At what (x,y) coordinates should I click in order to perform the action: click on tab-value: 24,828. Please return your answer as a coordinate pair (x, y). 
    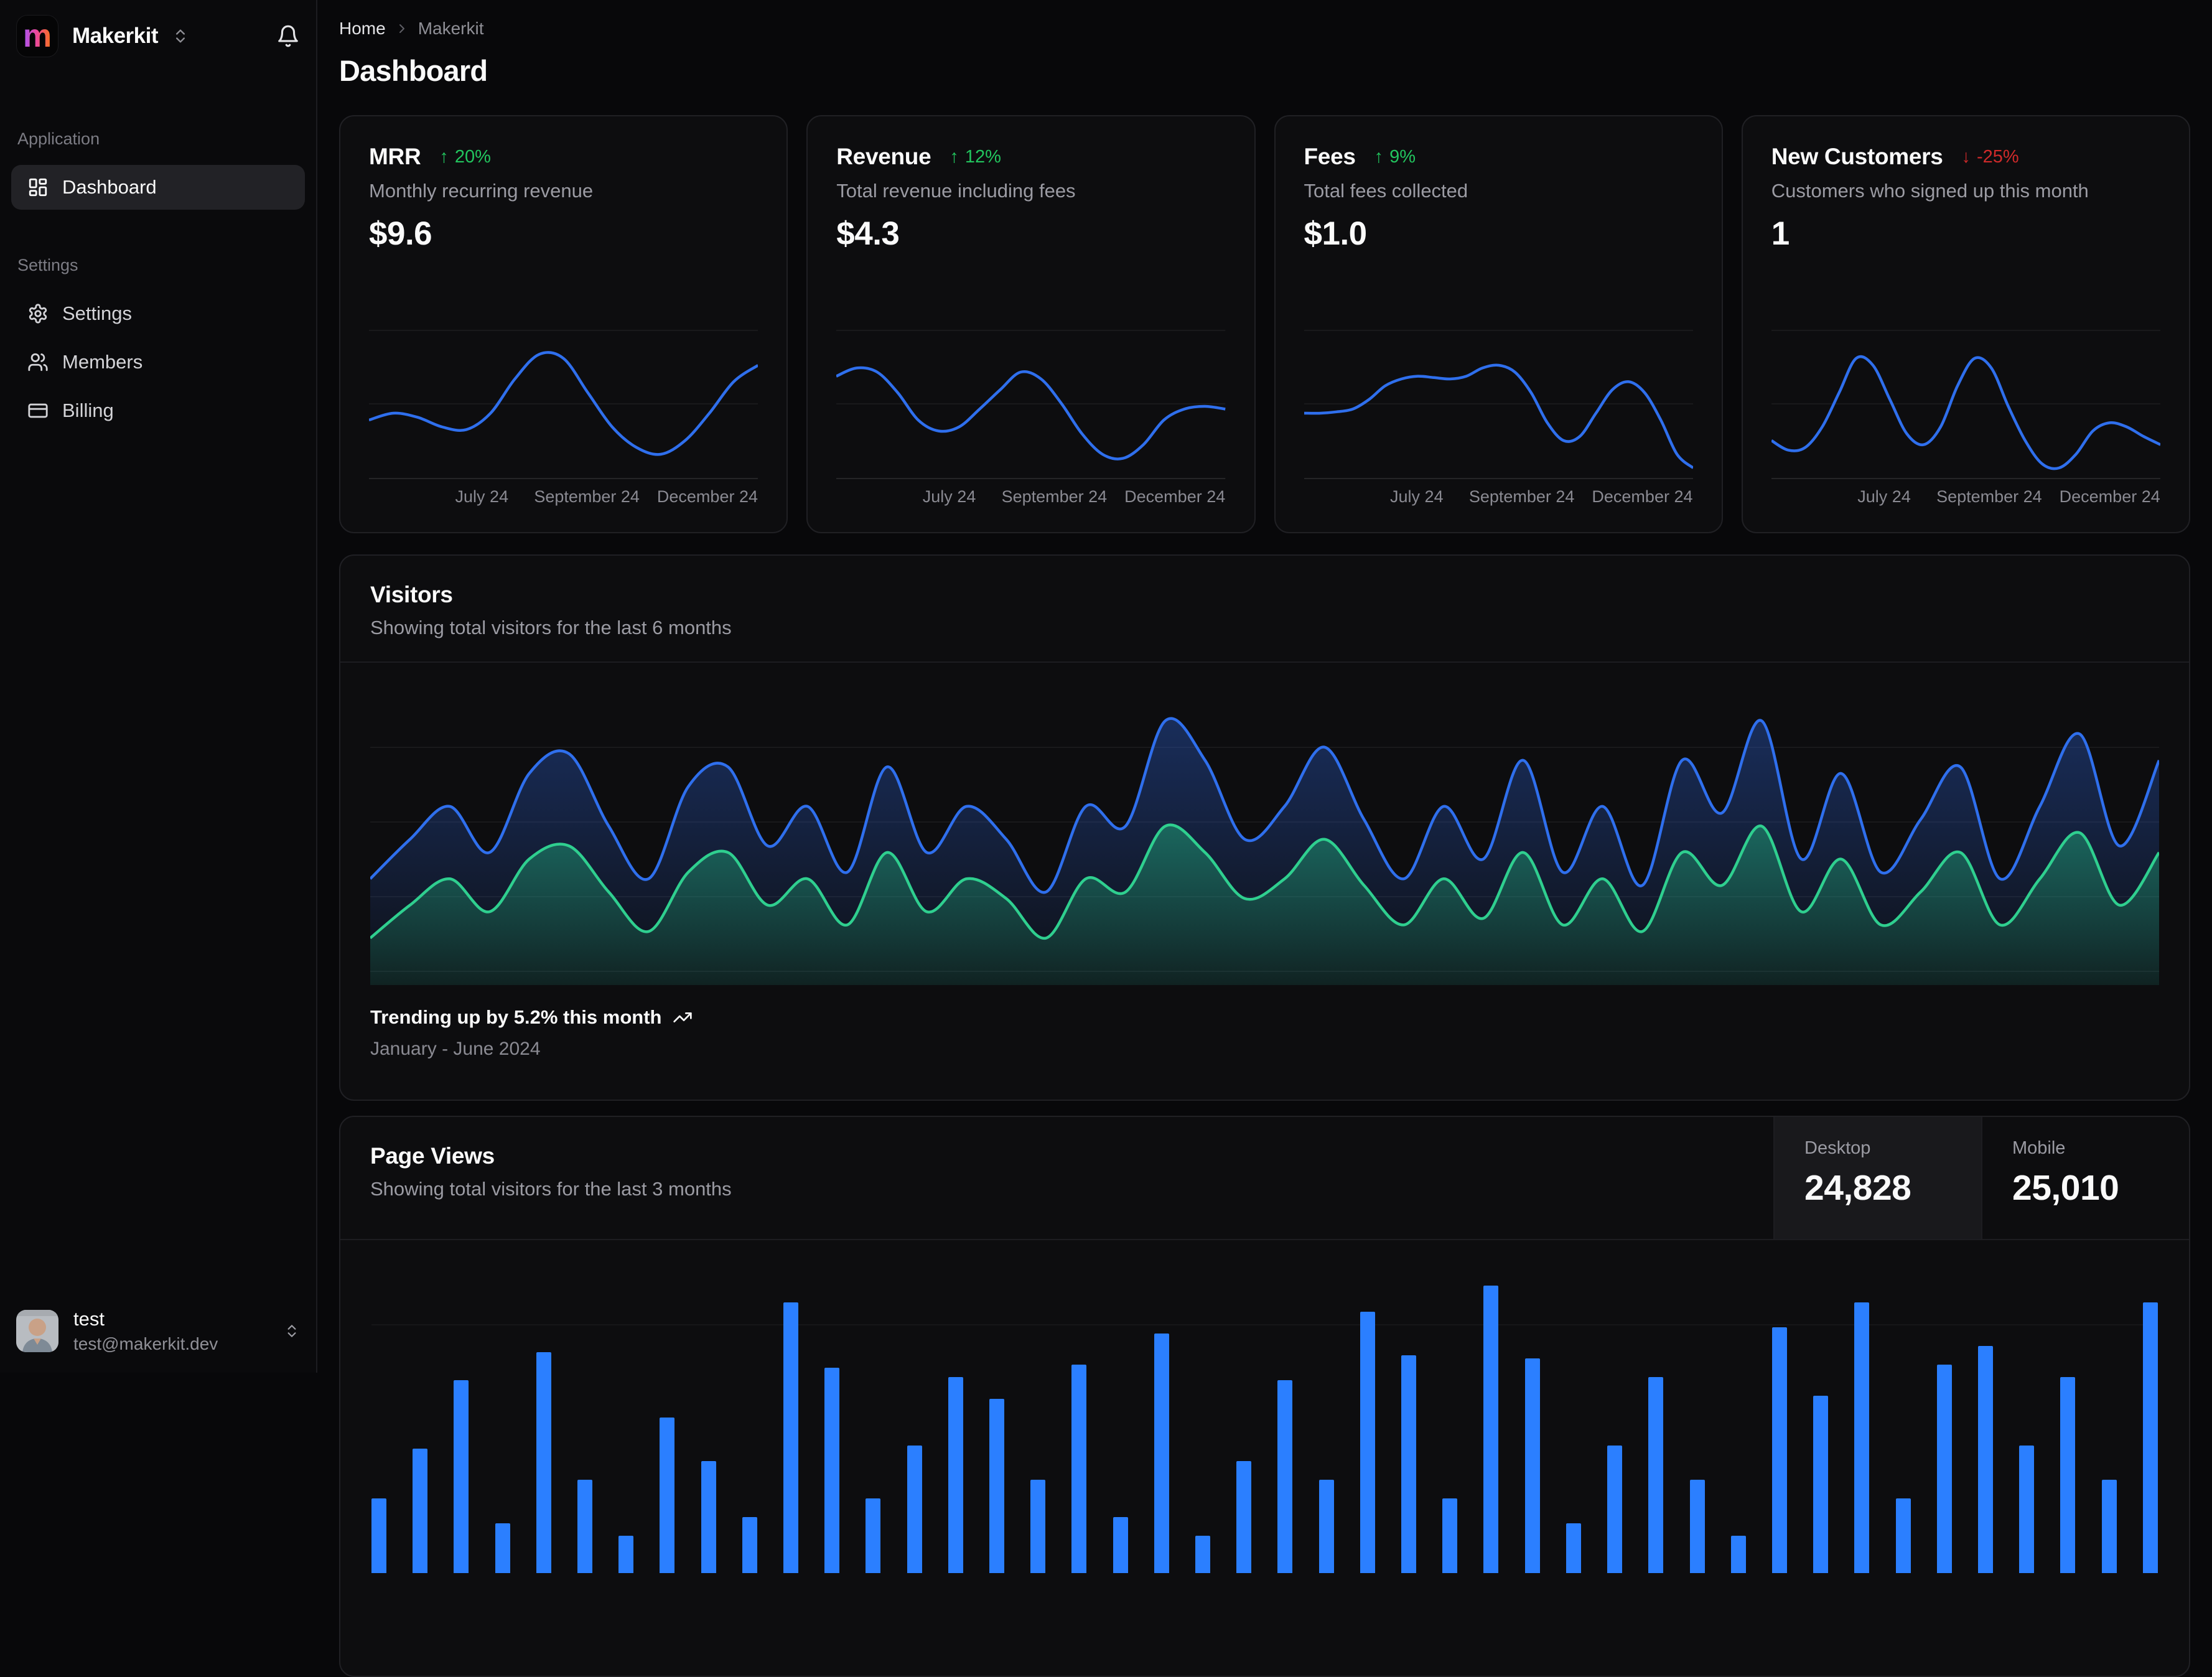
    Looking at the image, I should click on (1858, 1188).